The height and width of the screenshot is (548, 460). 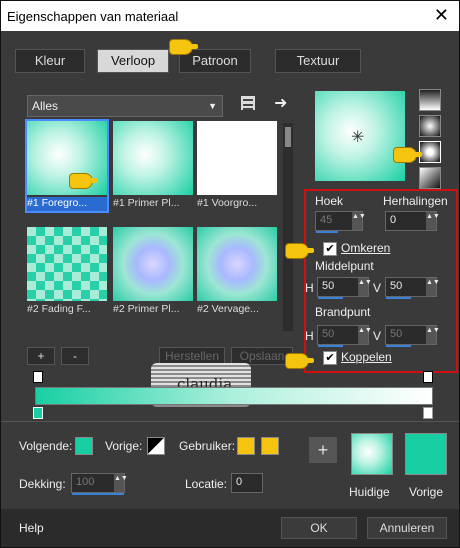 What do you see at coordinates (239, 482) in the screenshot?
I see `location-value: 0` at bounding box center [239, 482].